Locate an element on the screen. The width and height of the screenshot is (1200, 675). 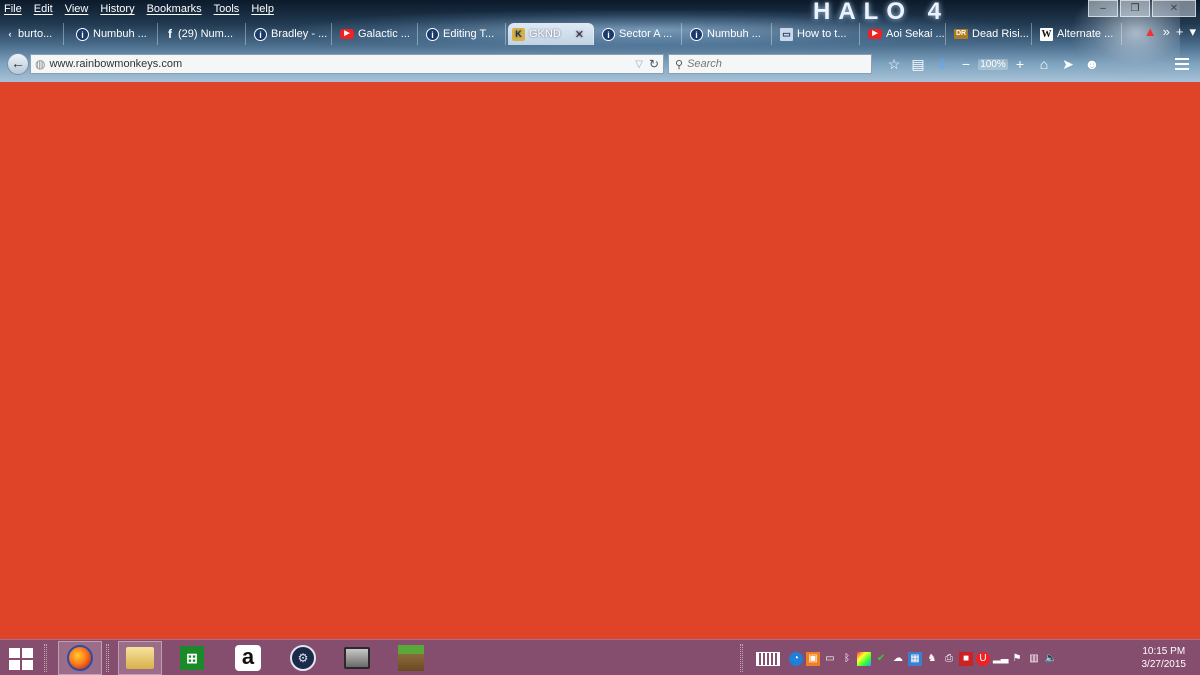
menu-view: View is located at coordinates (77, 10).